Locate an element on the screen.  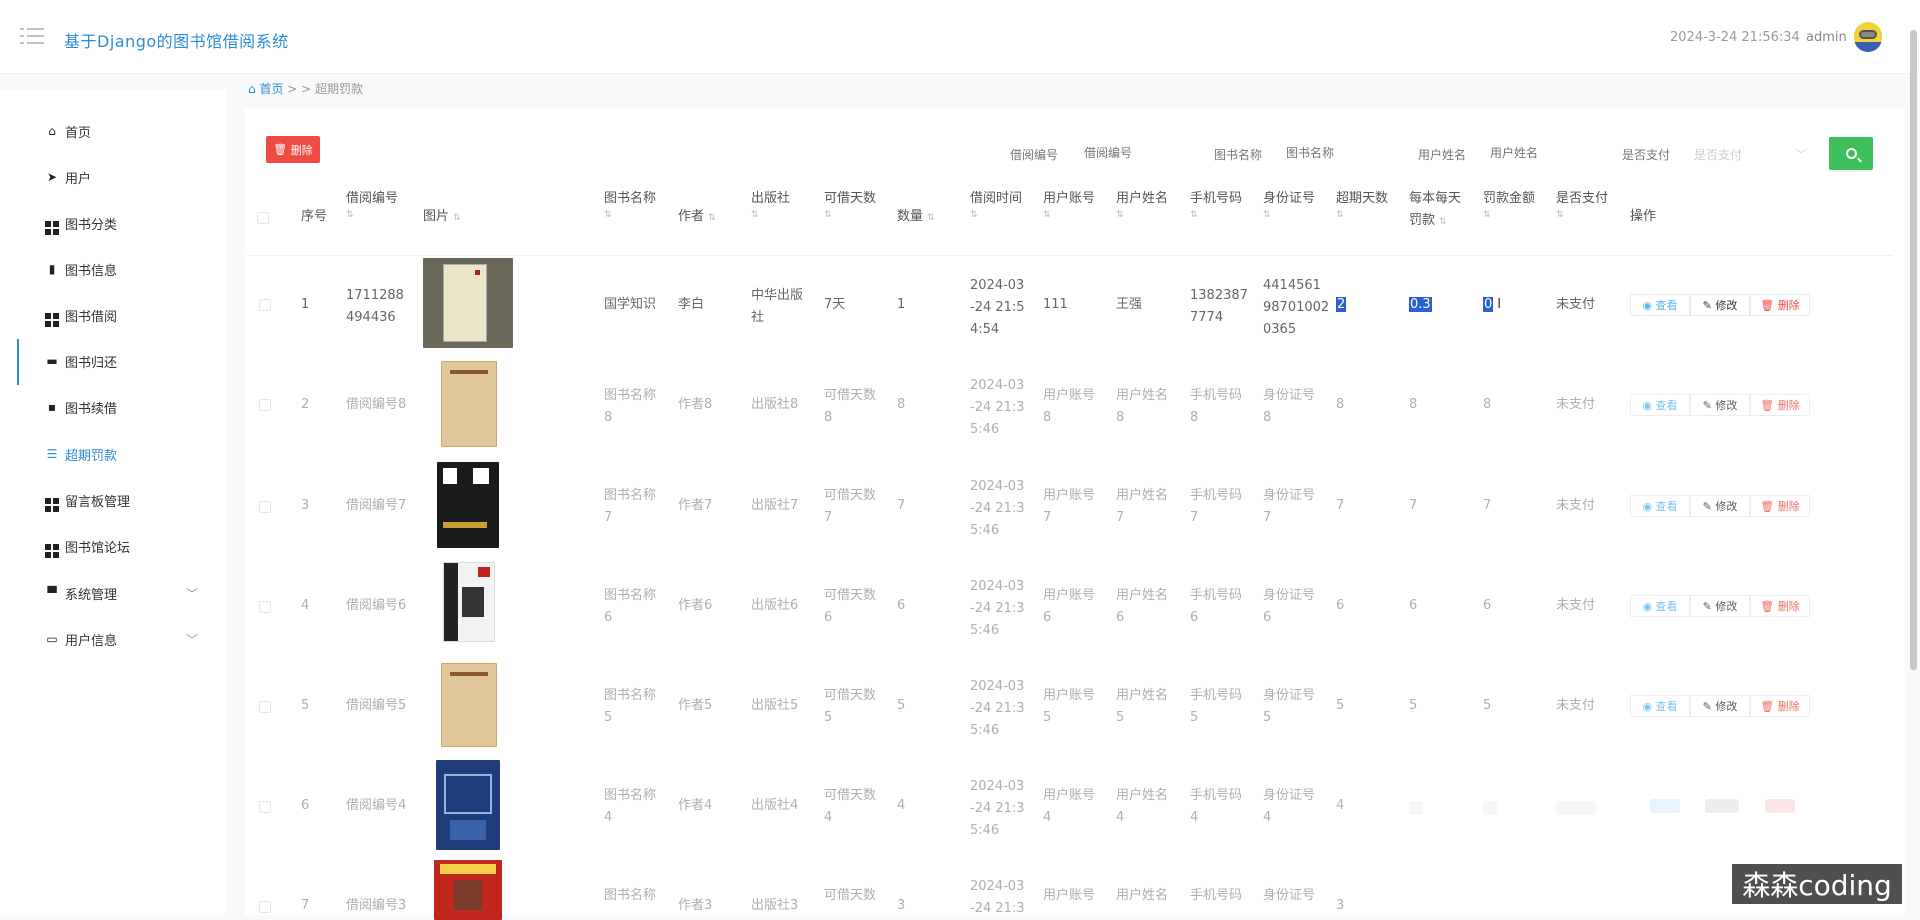
vertical-scrollbar is located at coordinates (1913, 350).